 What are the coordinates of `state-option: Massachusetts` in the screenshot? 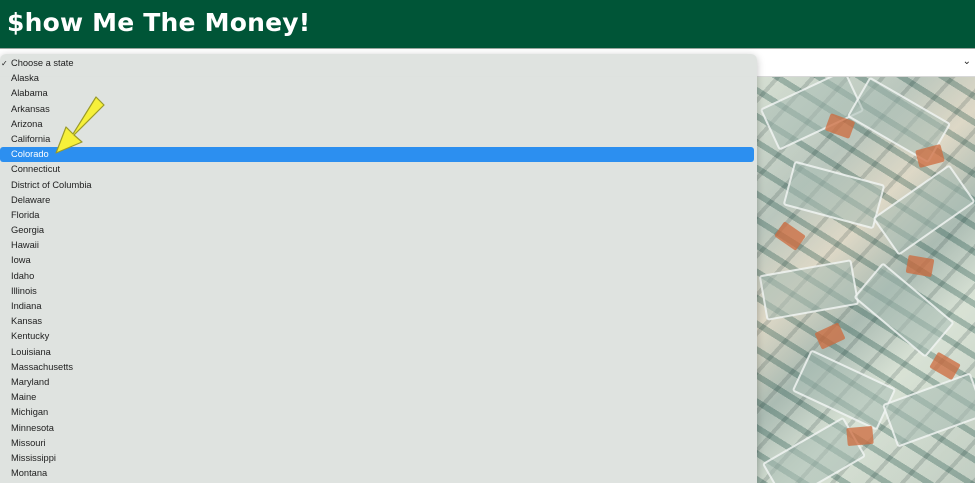 It's located at (378, 367).